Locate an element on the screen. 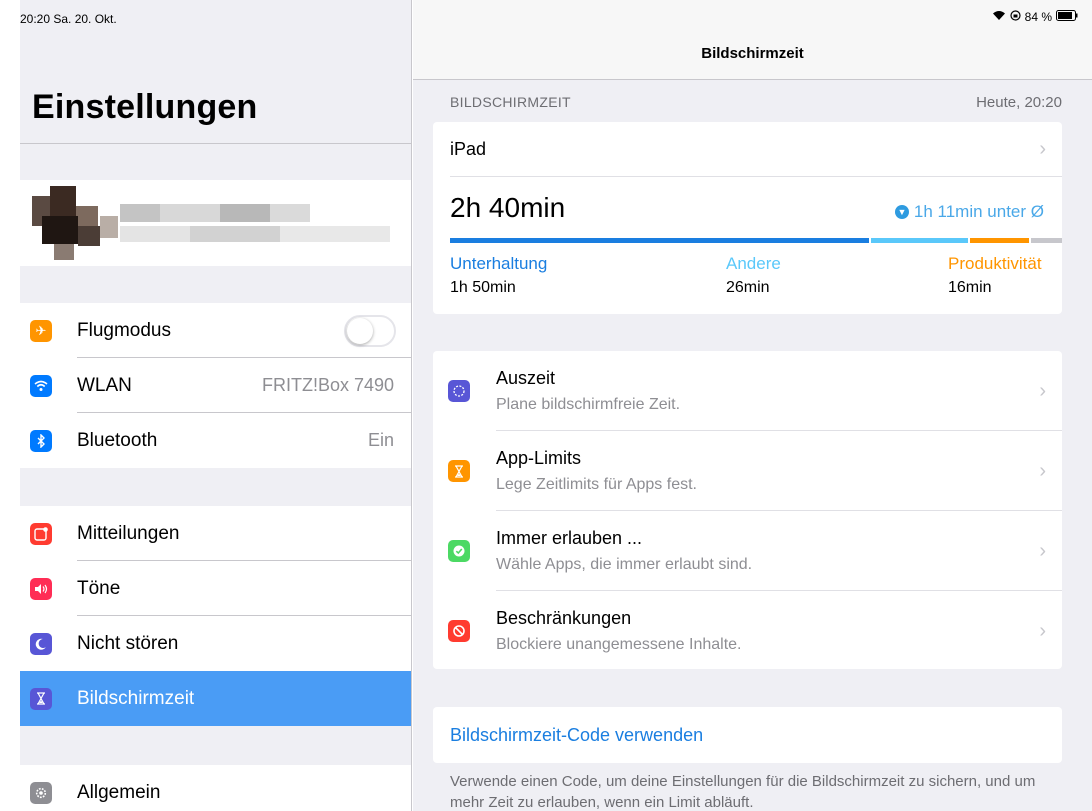 The image size is (1092, 811). wlan-network-value: FRITZ!Box 7490 is located at coordinates (327, 385).